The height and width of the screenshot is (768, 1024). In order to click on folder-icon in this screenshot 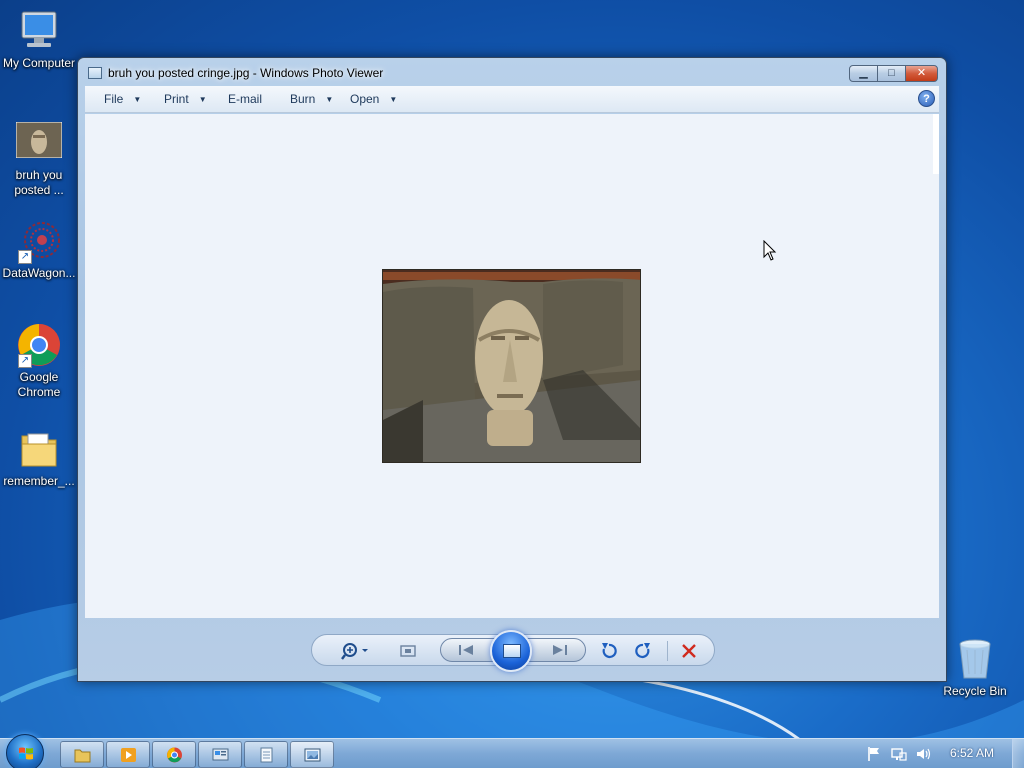, I will do `click(39, 450)`.